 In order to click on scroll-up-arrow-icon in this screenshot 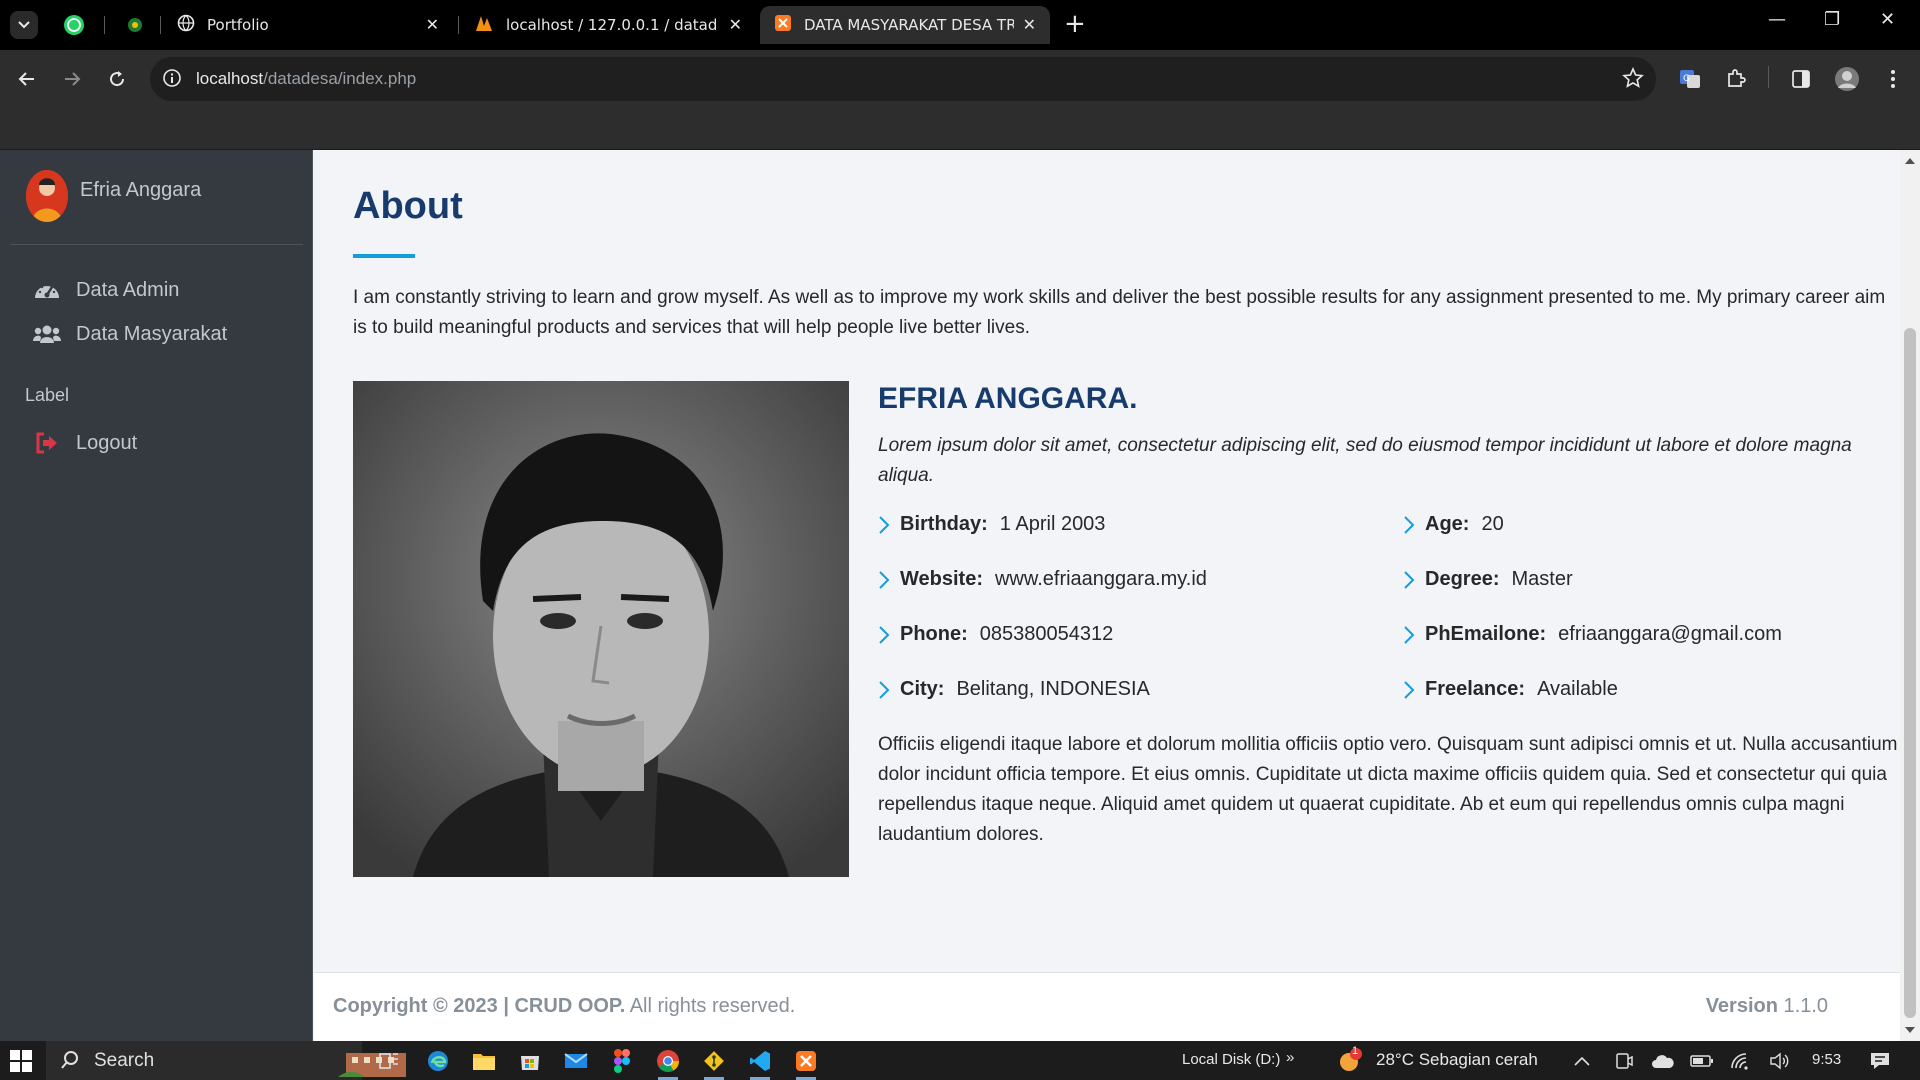, I will do `click(1910, 161)`.